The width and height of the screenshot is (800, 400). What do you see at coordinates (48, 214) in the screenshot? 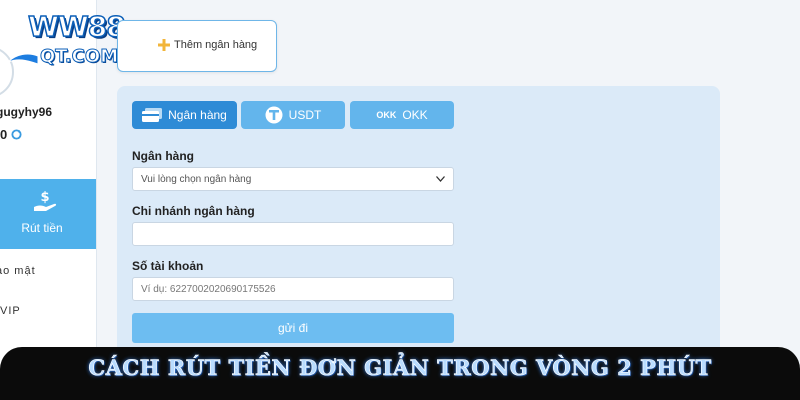
I see `sidebar-item-withdraw: $ Rút tiền` at bounding box center [48, 214].